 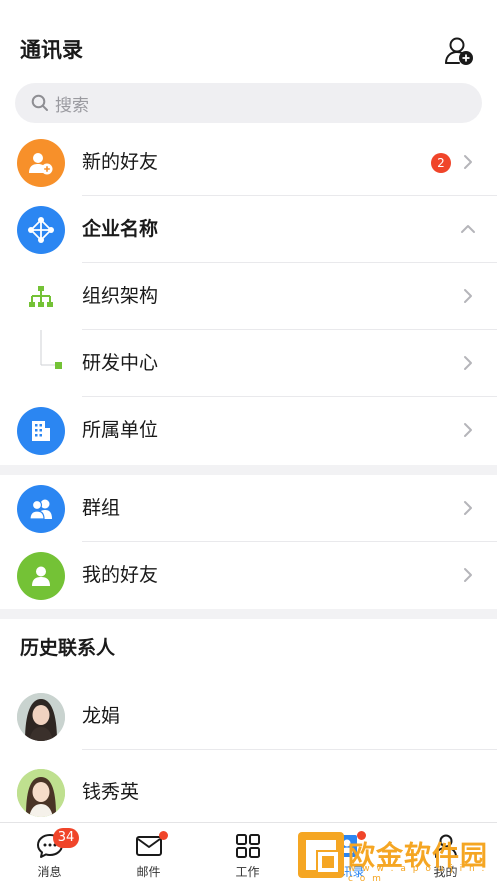 What do you see at coordinates (248, 792) in the screenshot?
I see `contact-row: 钱秀英` at bounding box center [248, 792].